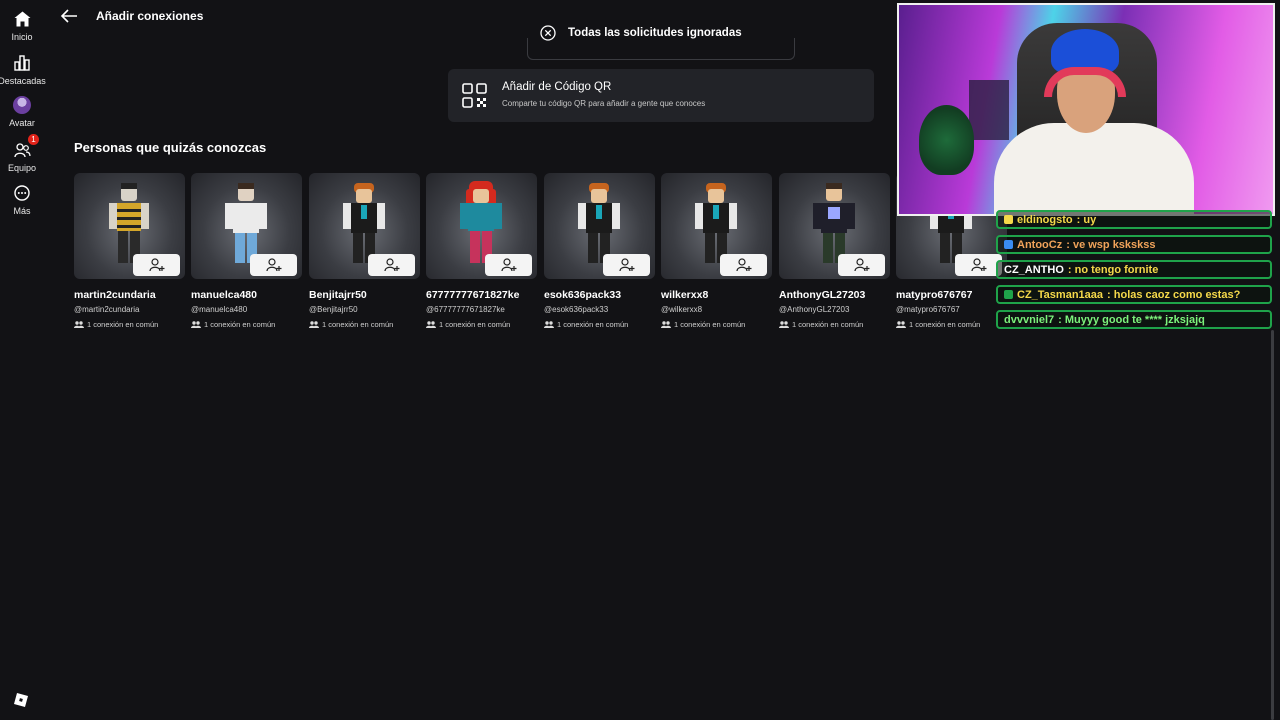 The width and height of the screenshot is (1280, 720). What do you see at coordinates (129, 295) in the screenshot?
I see `person-name: martin2cundaria` at bounding box center [129, 295].